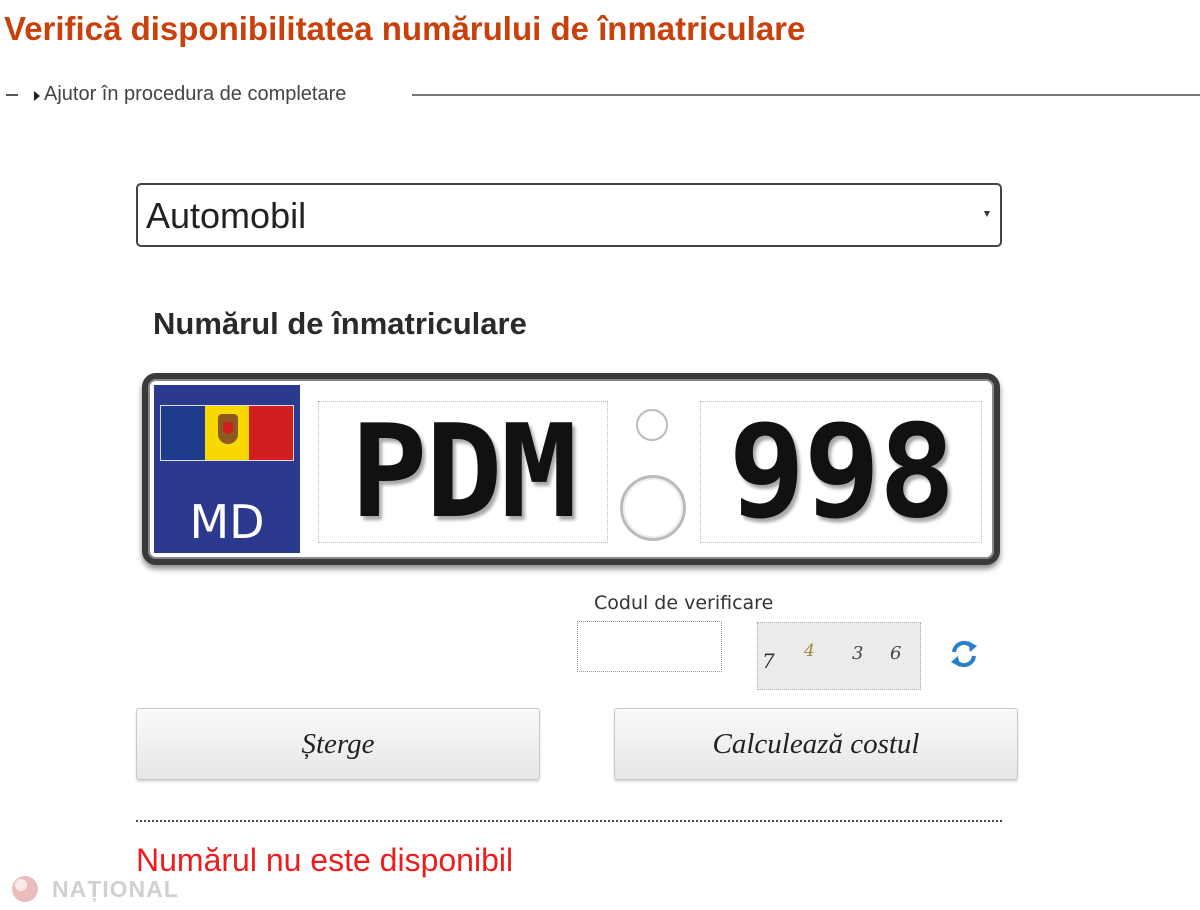 The width and height of the screenshot is (1200, 910). Describe the element at coordinates (338, 744) in the screenshot. I see `clear-button: Șterge` at that location.